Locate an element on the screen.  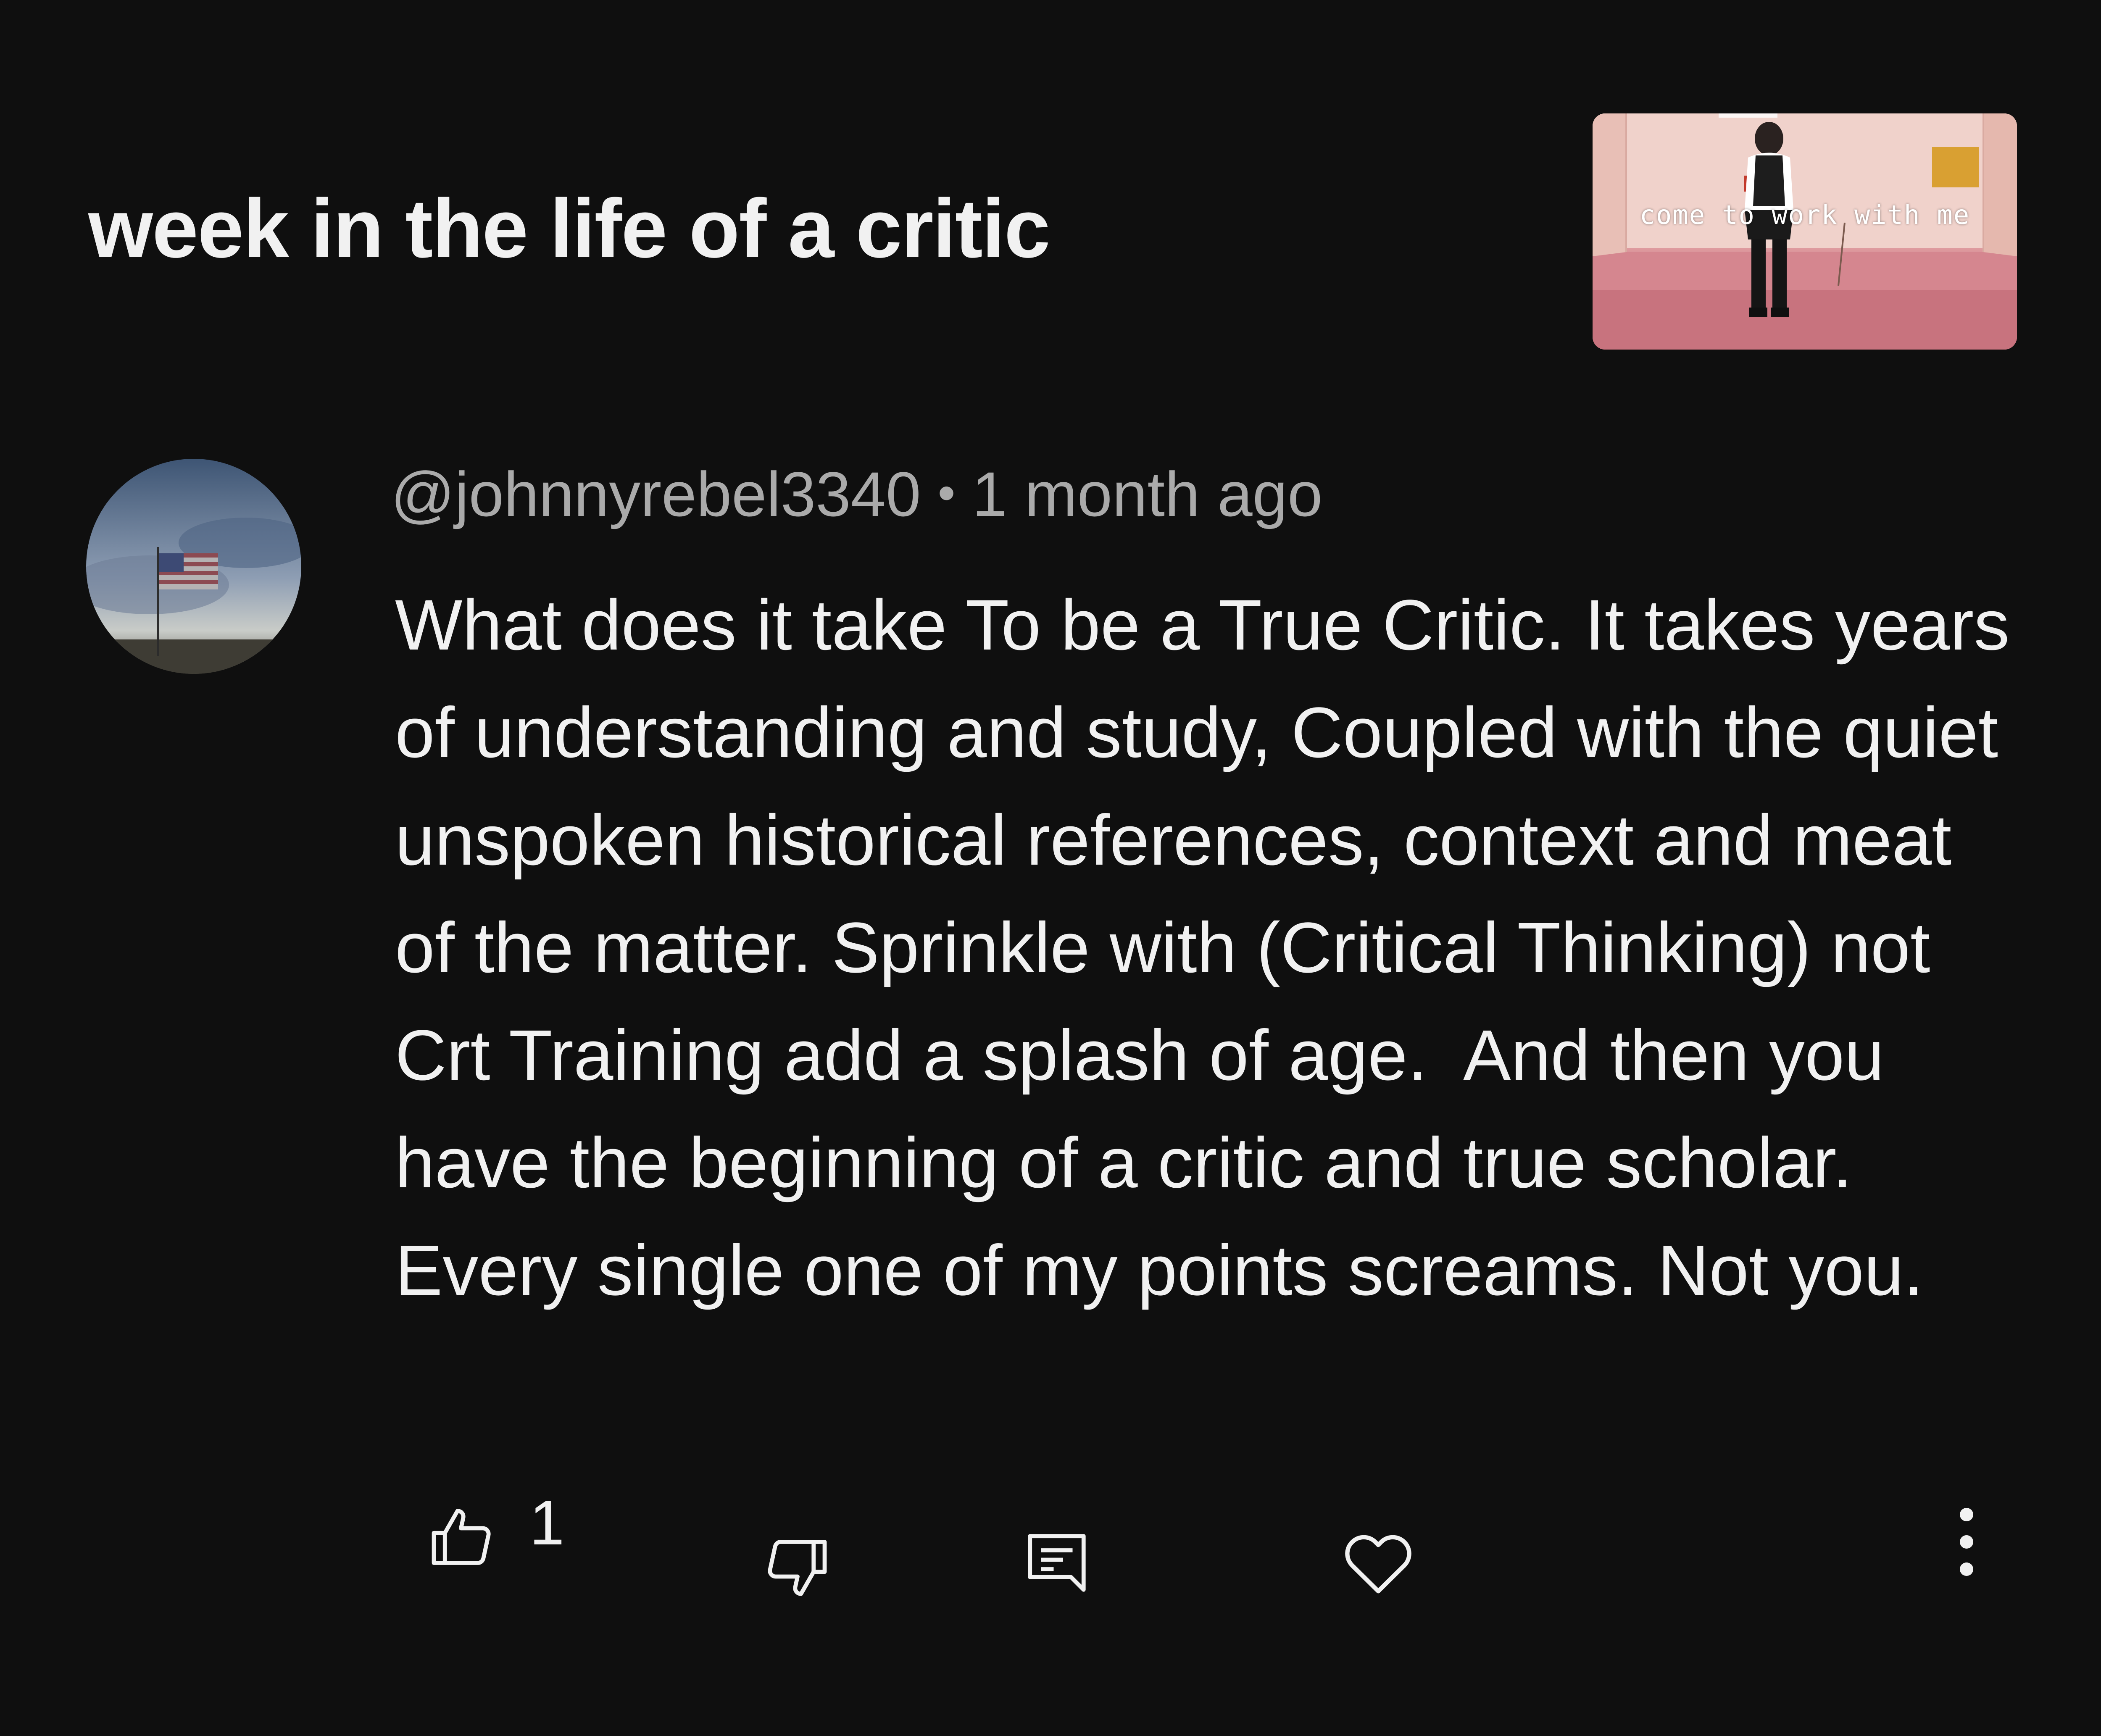
thumbs-down-icon is located at coordinates (797, 1568).